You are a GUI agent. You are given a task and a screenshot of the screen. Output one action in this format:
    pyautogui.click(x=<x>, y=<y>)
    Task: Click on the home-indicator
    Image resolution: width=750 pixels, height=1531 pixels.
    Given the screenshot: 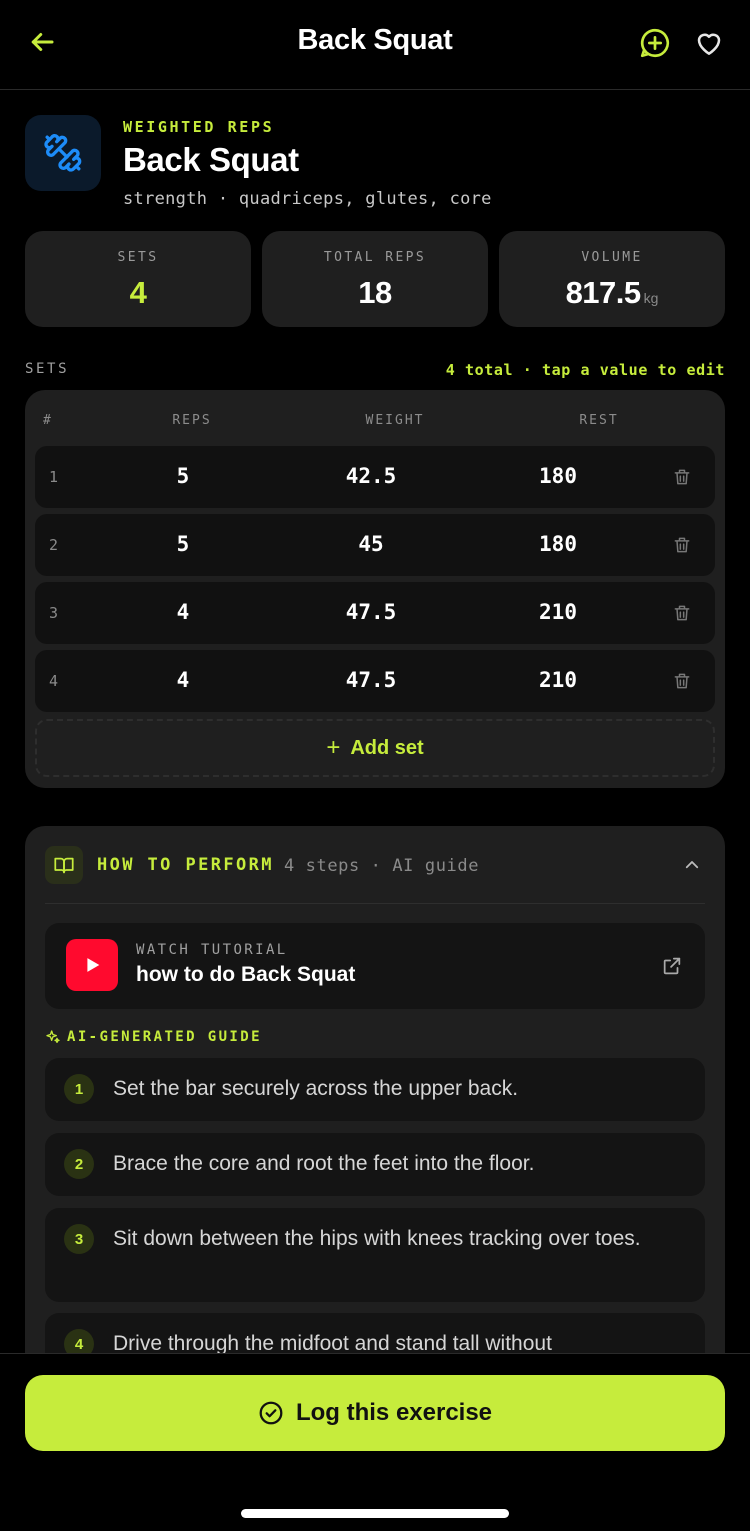 What is the action you would take?
    pyautogui.click(x=375, y=1513)
    